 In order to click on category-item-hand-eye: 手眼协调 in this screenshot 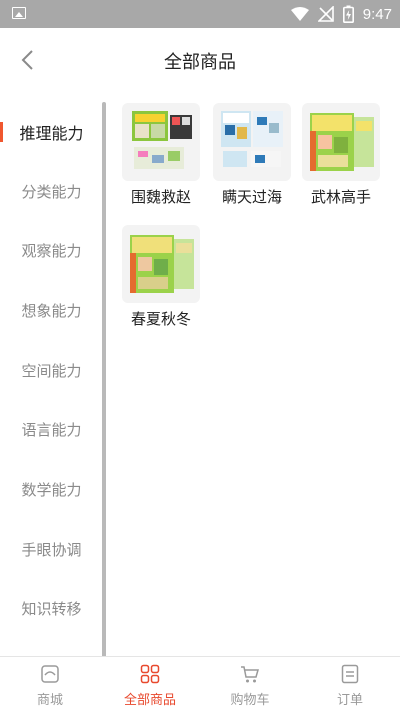, I will do `click(51, 549)`.